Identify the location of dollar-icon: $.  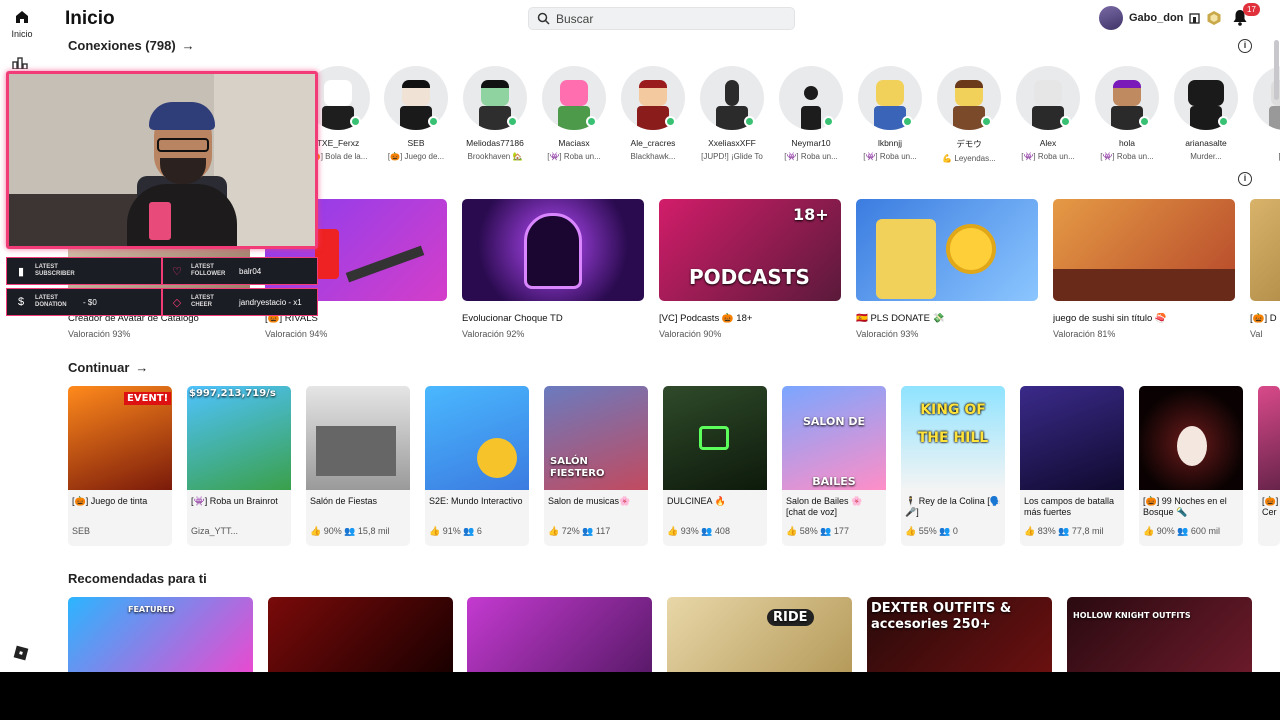
(21, 302).